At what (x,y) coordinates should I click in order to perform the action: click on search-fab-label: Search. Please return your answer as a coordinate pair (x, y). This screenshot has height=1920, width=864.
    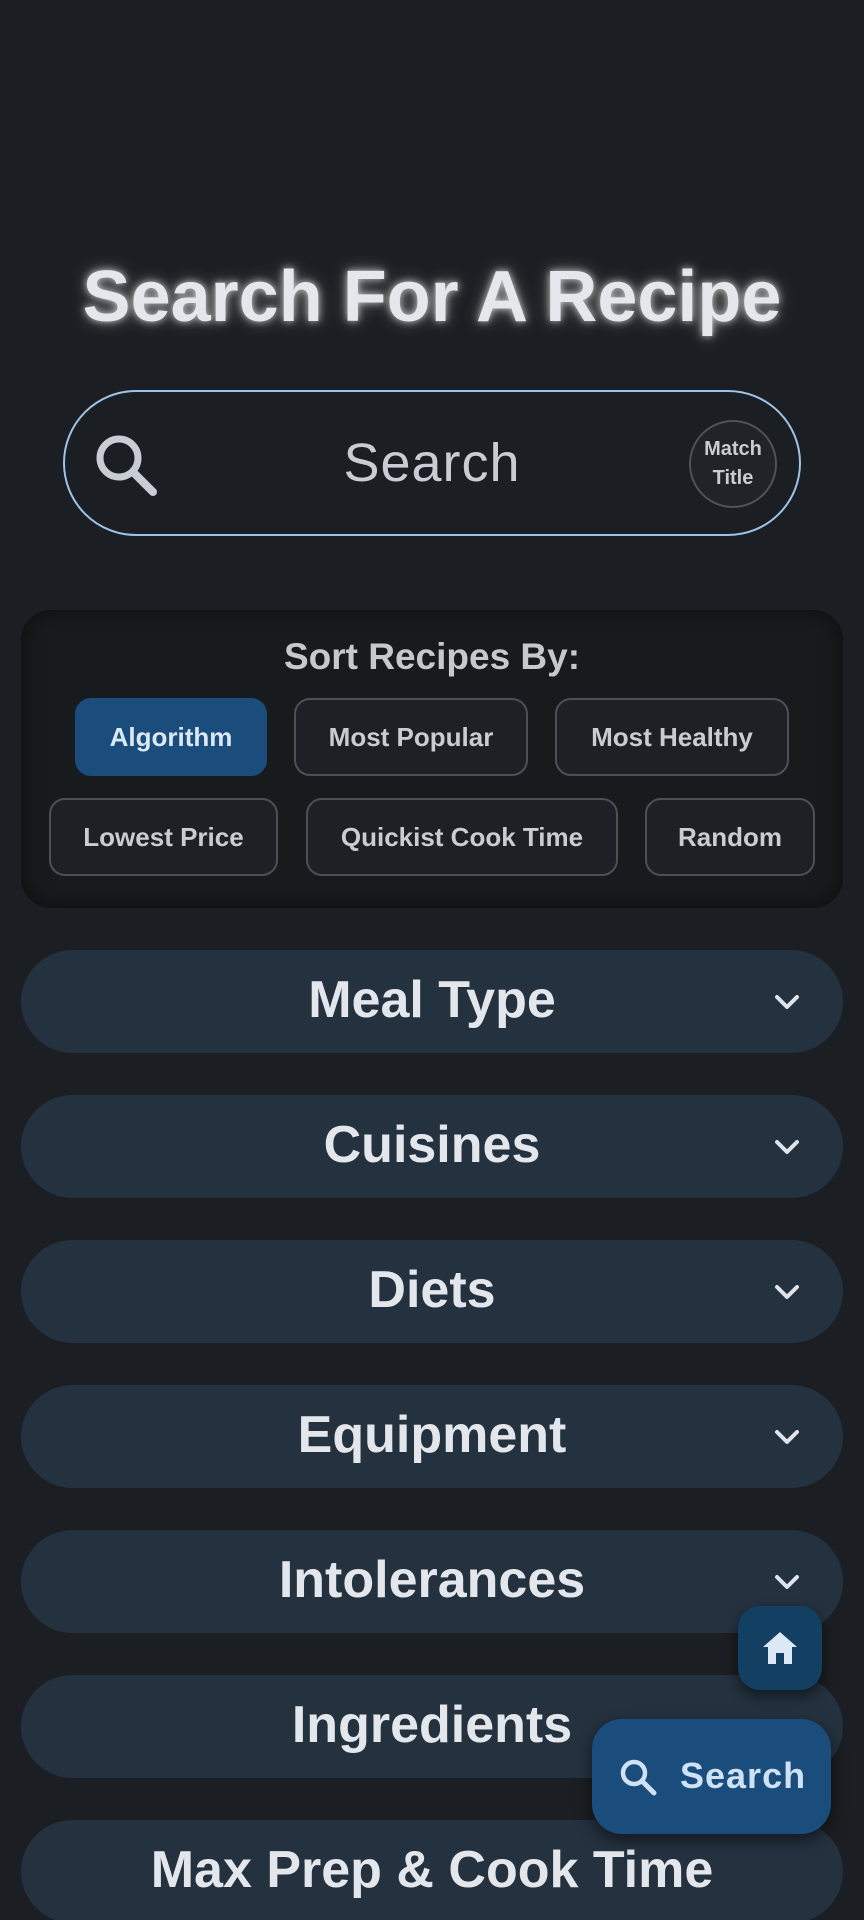
    Looking at the image, I should click on (743, 1775).